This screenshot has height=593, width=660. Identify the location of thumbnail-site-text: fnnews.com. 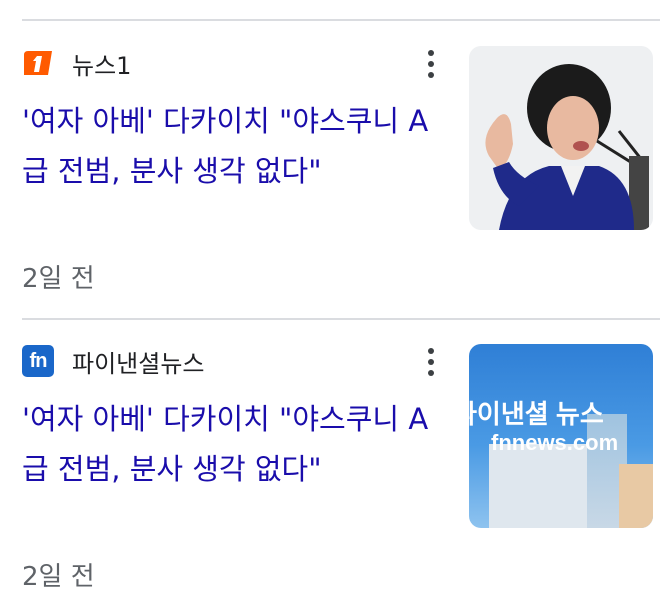
(555, 442).